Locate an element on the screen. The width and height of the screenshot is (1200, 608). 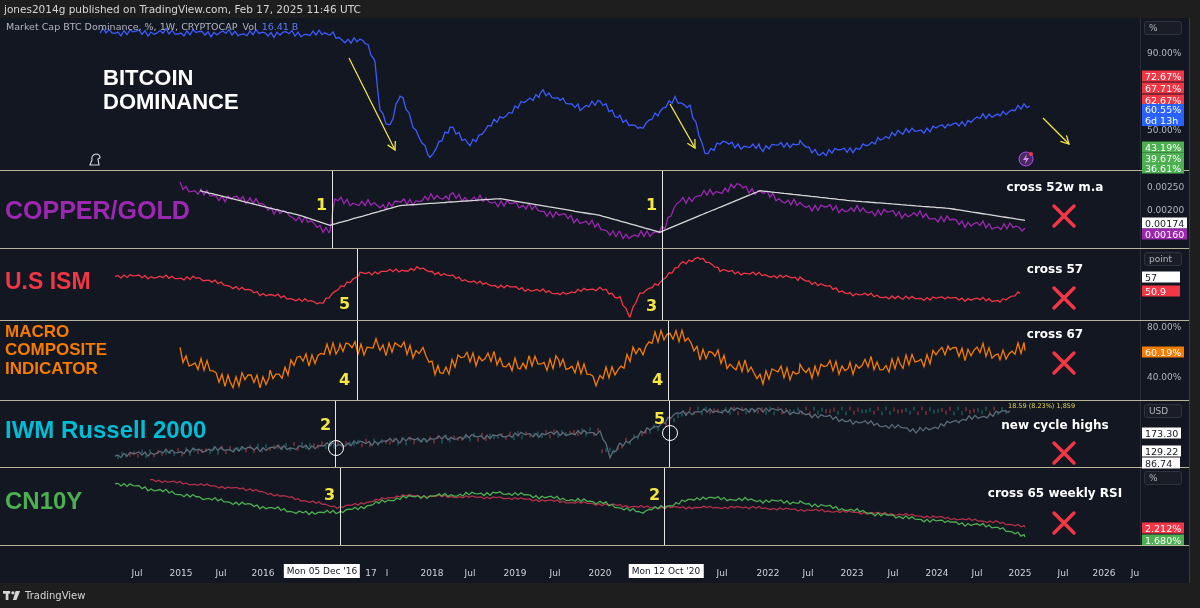
time-axis-label: 2015 is located at coordinates (181, 573).